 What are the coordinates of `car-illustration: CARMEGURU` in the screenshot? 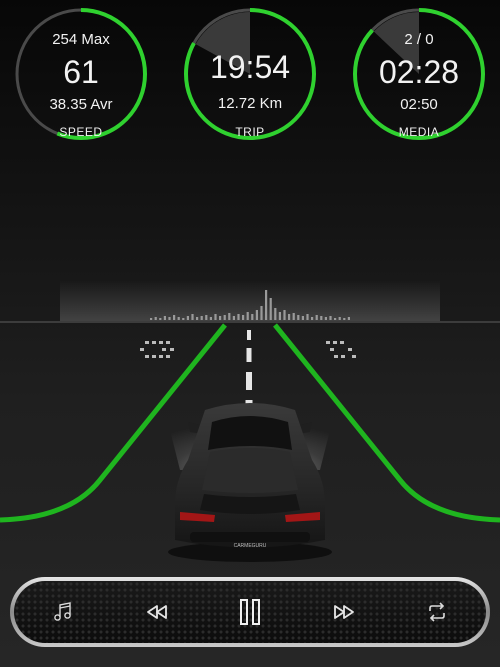 It's located at (250, 482).